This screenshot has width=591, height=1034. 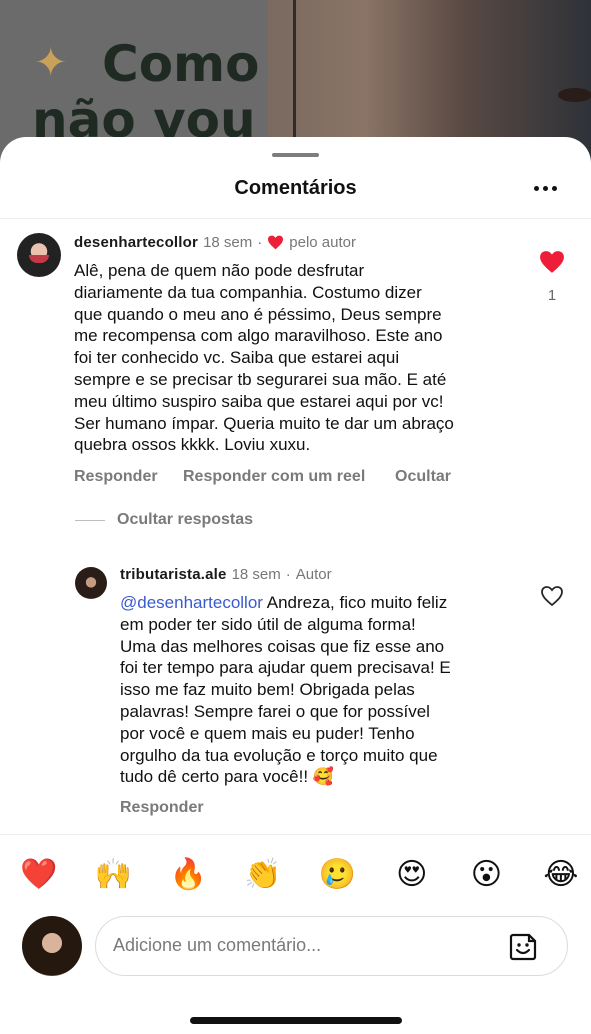 What do you see at coordinates (295, 155) in the screenshot?
I see `sheet-grabber` at bounding box center [295, 155].